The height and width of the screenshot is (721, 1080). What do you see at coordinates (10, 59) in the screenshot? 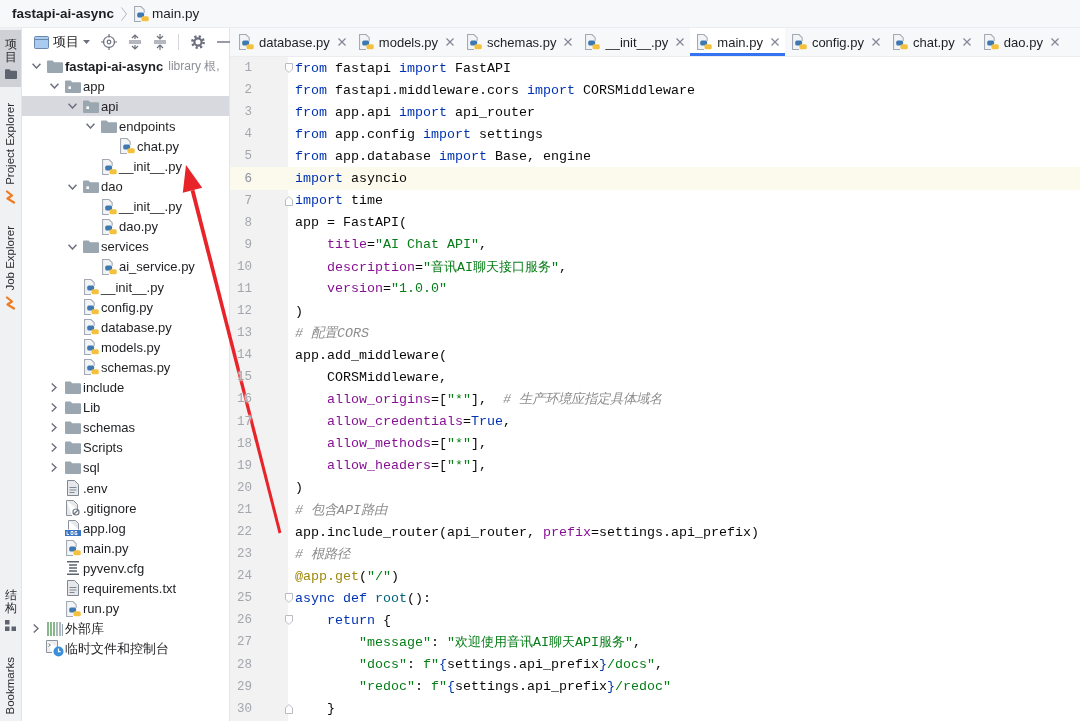
I see `tool-window-button: 项目` at bounding box center [10, 59].